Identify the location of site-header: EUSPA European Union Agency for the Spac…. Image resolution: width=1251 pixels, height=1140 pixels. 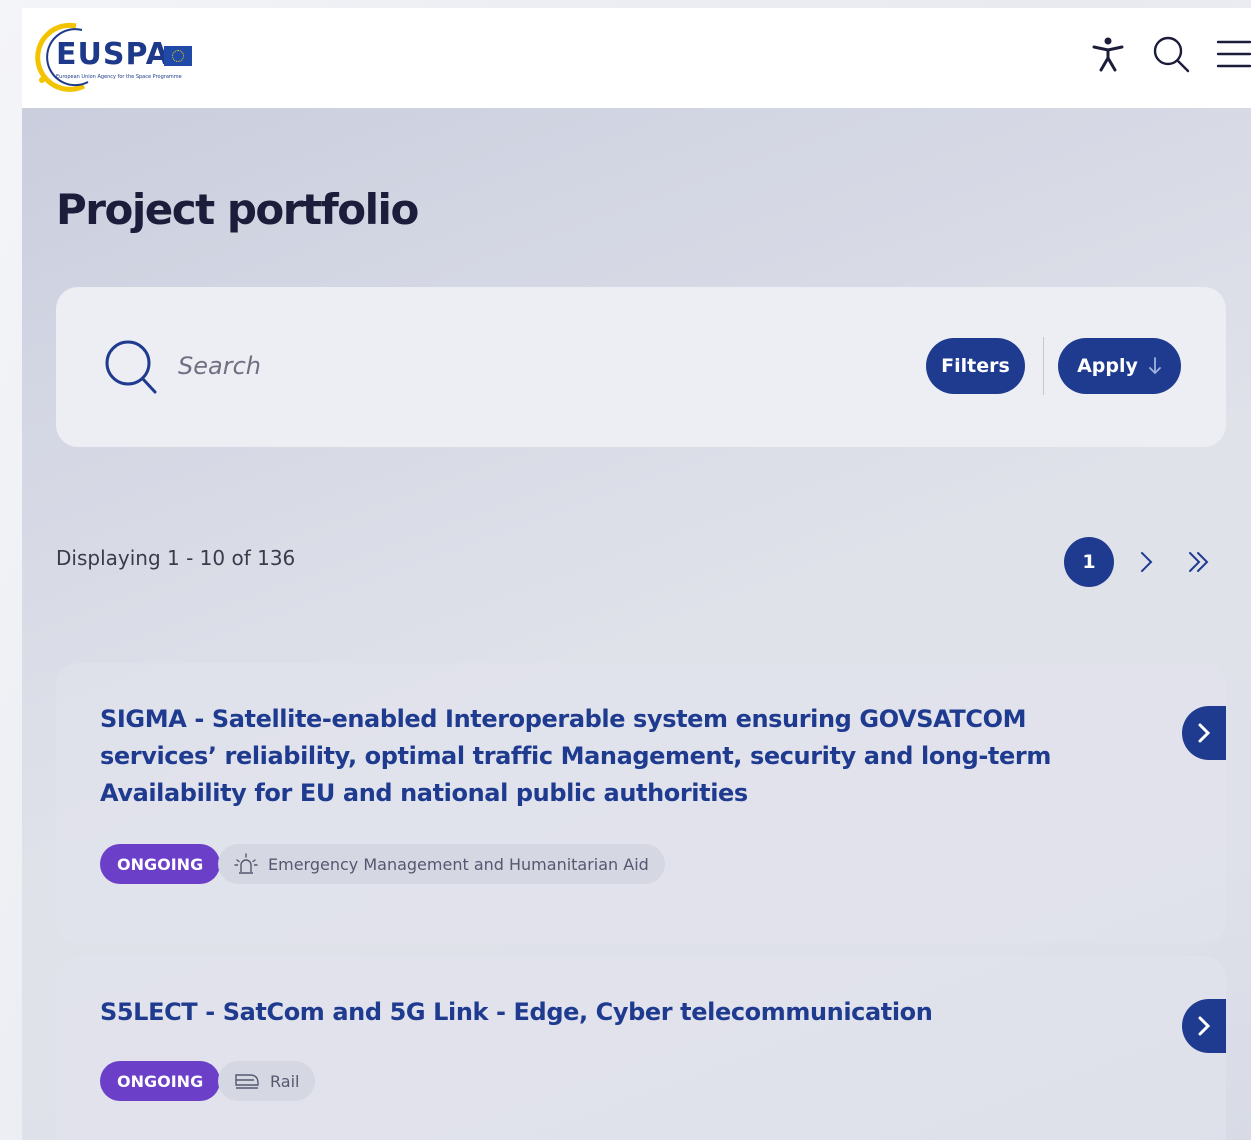
(636, 58).